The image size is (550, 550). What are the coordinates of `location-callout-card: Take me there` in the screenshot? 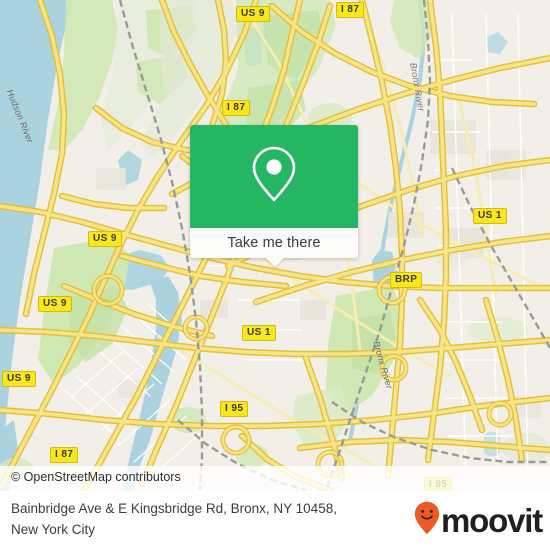 It's located at (274, 191).